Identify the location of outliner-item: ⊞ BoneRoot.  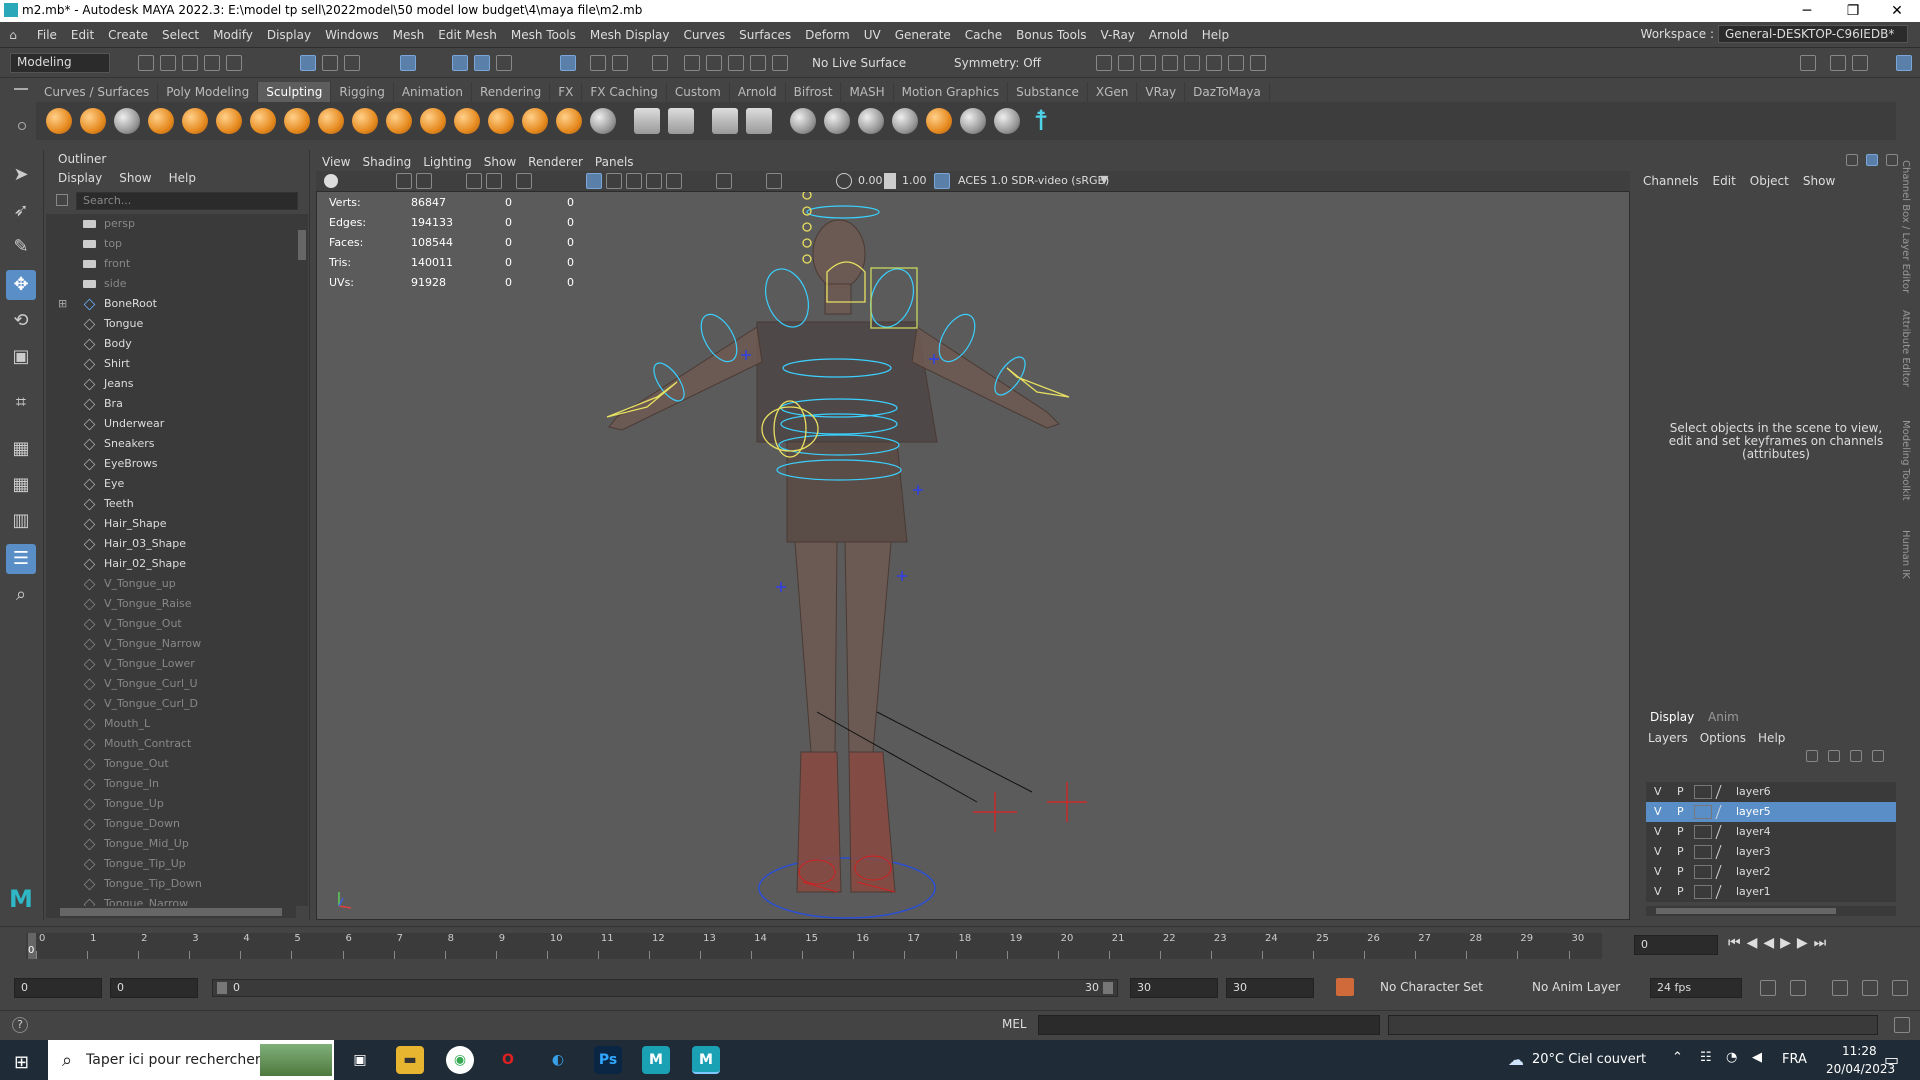
(171, 304).